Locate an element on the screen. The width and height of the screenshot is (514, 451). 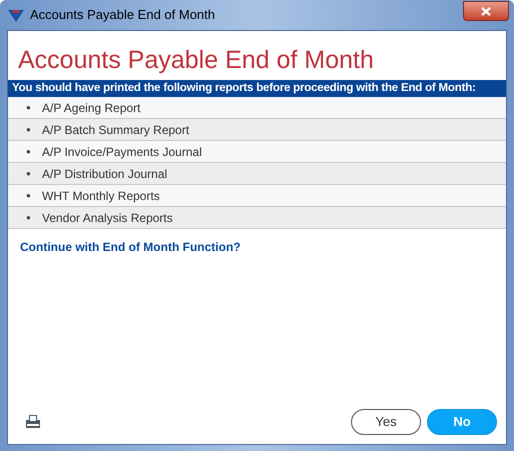
report-name: Vendor Analysis Reports is located at coordinates (107, 218).